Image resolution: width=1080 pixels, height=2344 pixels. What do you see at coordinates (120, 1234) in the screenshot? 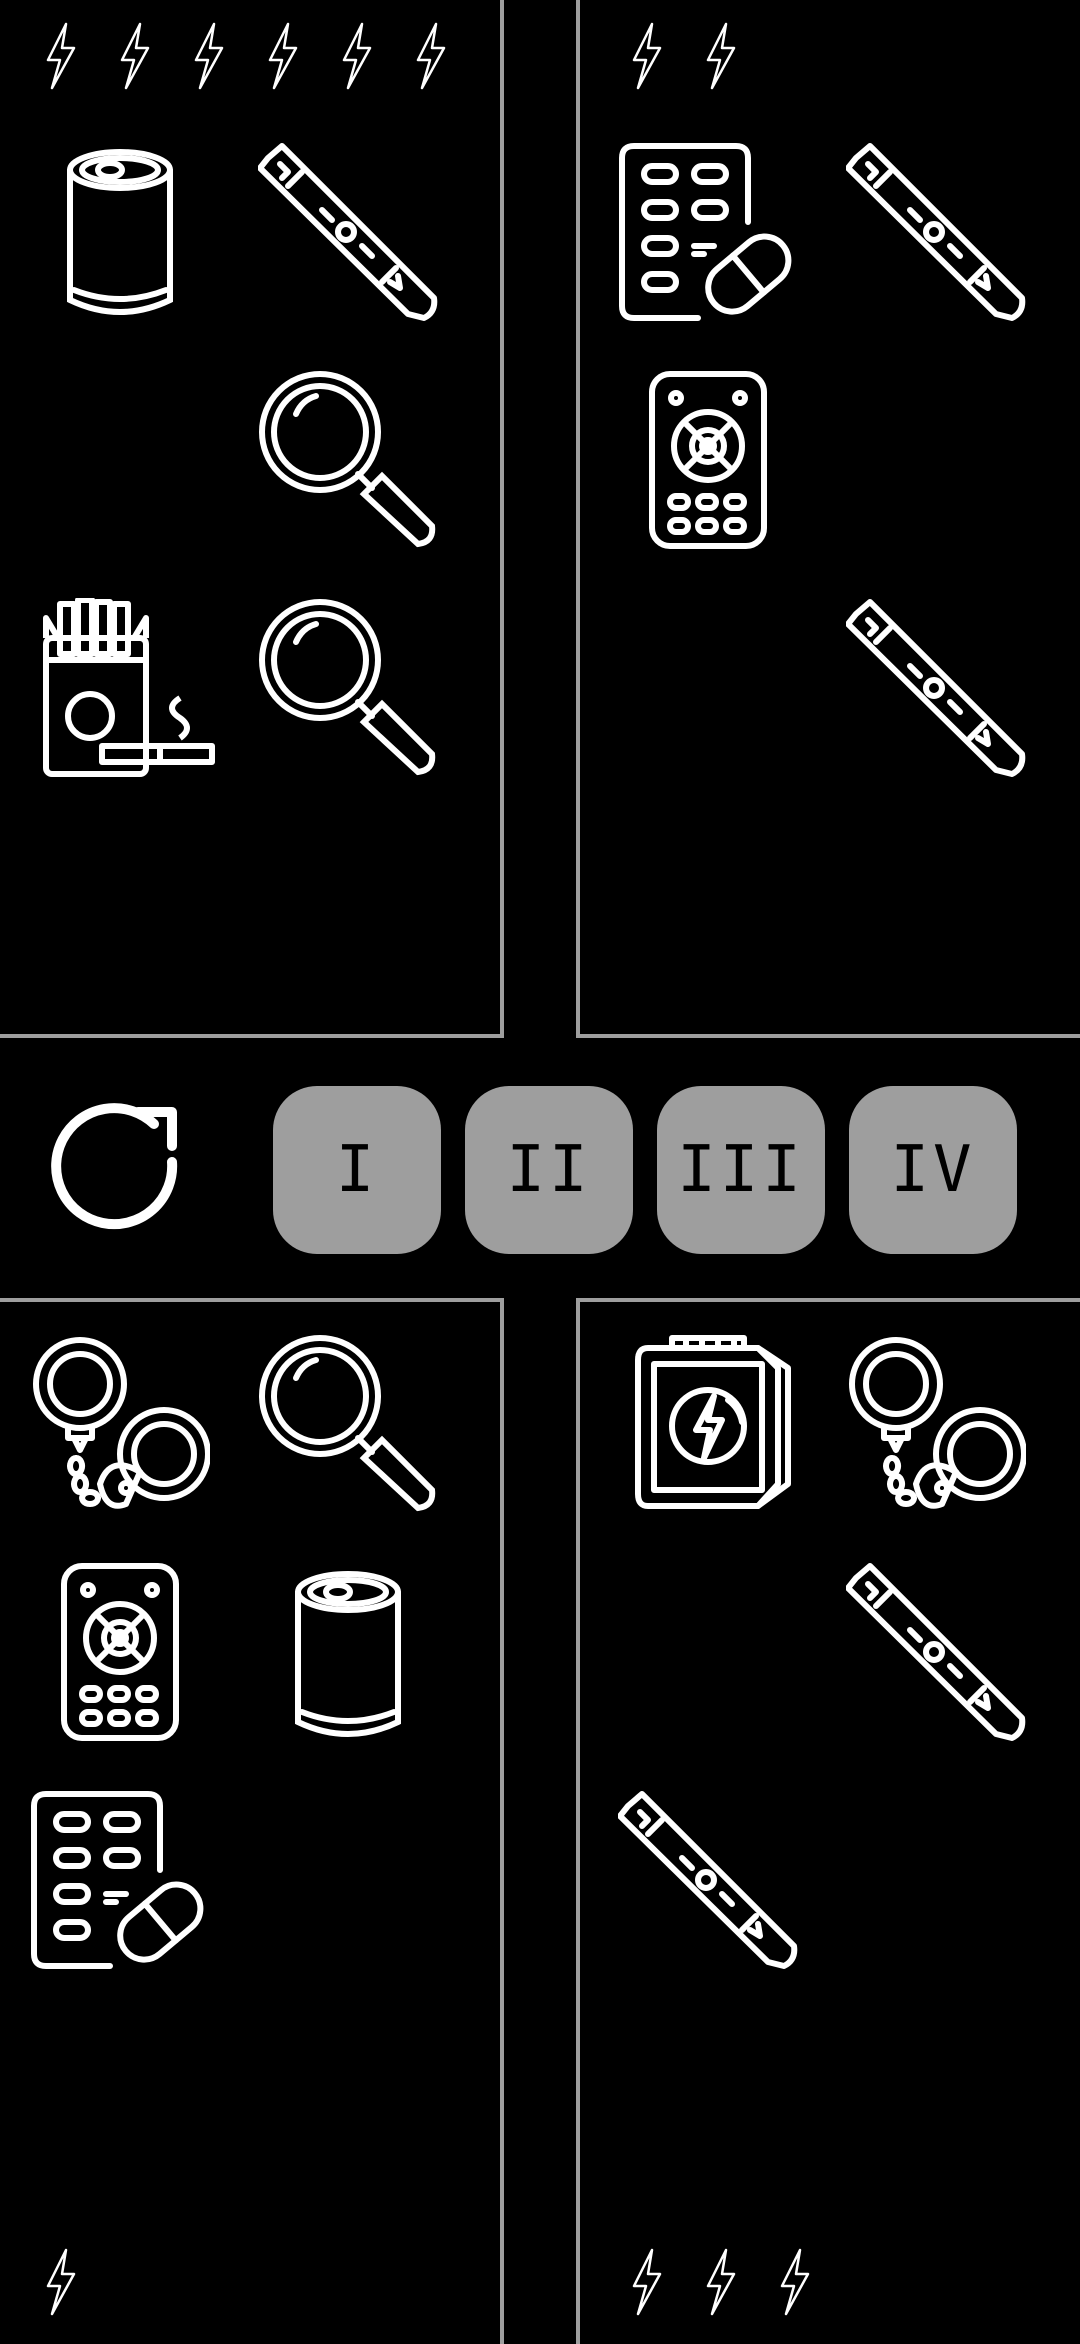
I see `refresh-icon` at bounding box center [120, 1234].